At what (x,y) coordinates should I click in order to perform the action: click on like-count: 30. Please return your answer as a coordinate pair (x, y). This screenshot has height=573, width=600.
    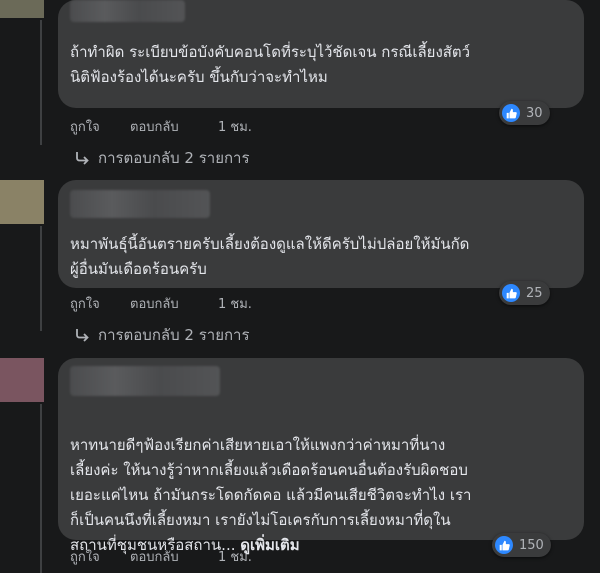
    Looking at the image, I should click on (534, 113).